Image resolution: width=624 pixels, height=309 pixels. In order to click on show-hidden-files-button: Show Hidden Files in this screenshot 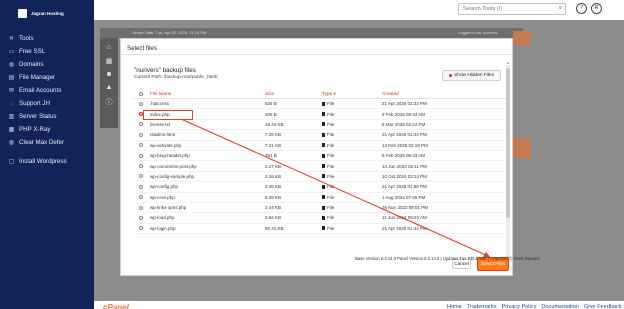, I will do `click(471, 75)`.